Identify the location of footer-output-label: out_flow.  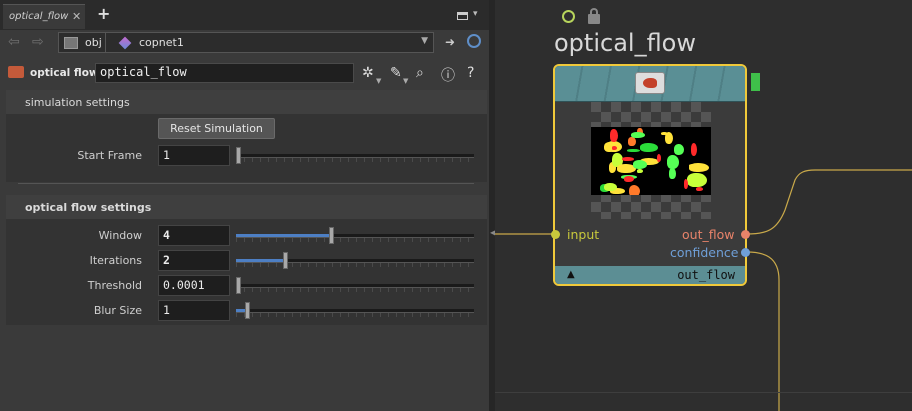
(706, 275).